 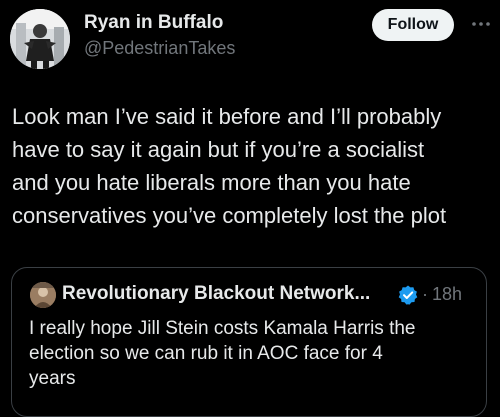 I want to click on more-horizontal-icon, so click(x=481, y=24).